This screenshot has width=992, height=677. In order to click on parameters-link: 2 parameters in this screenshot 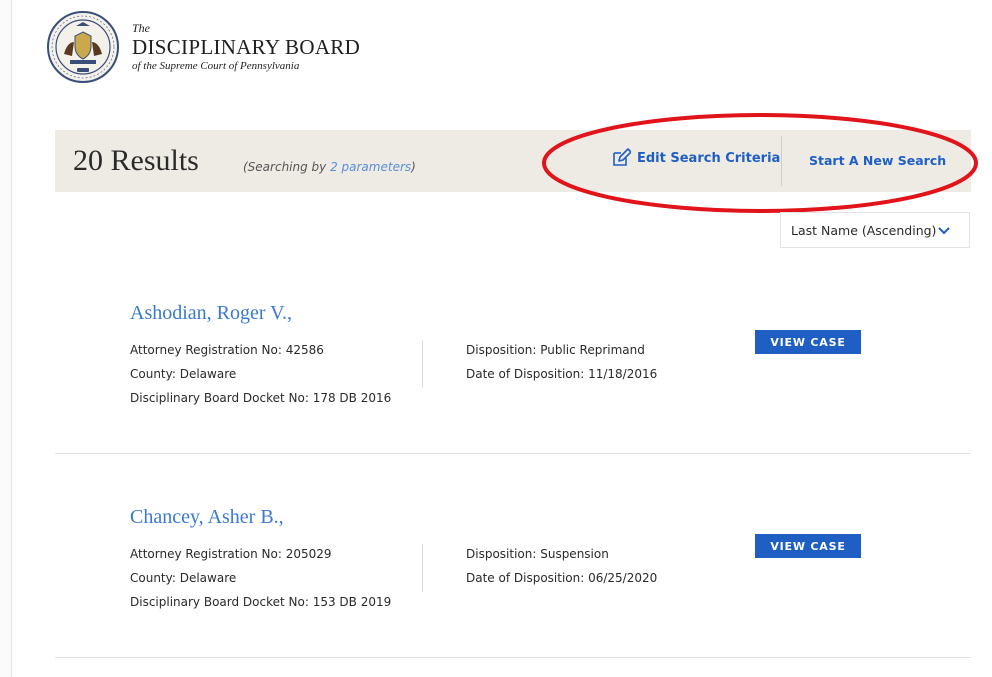, I will do `click(370, 167)`.